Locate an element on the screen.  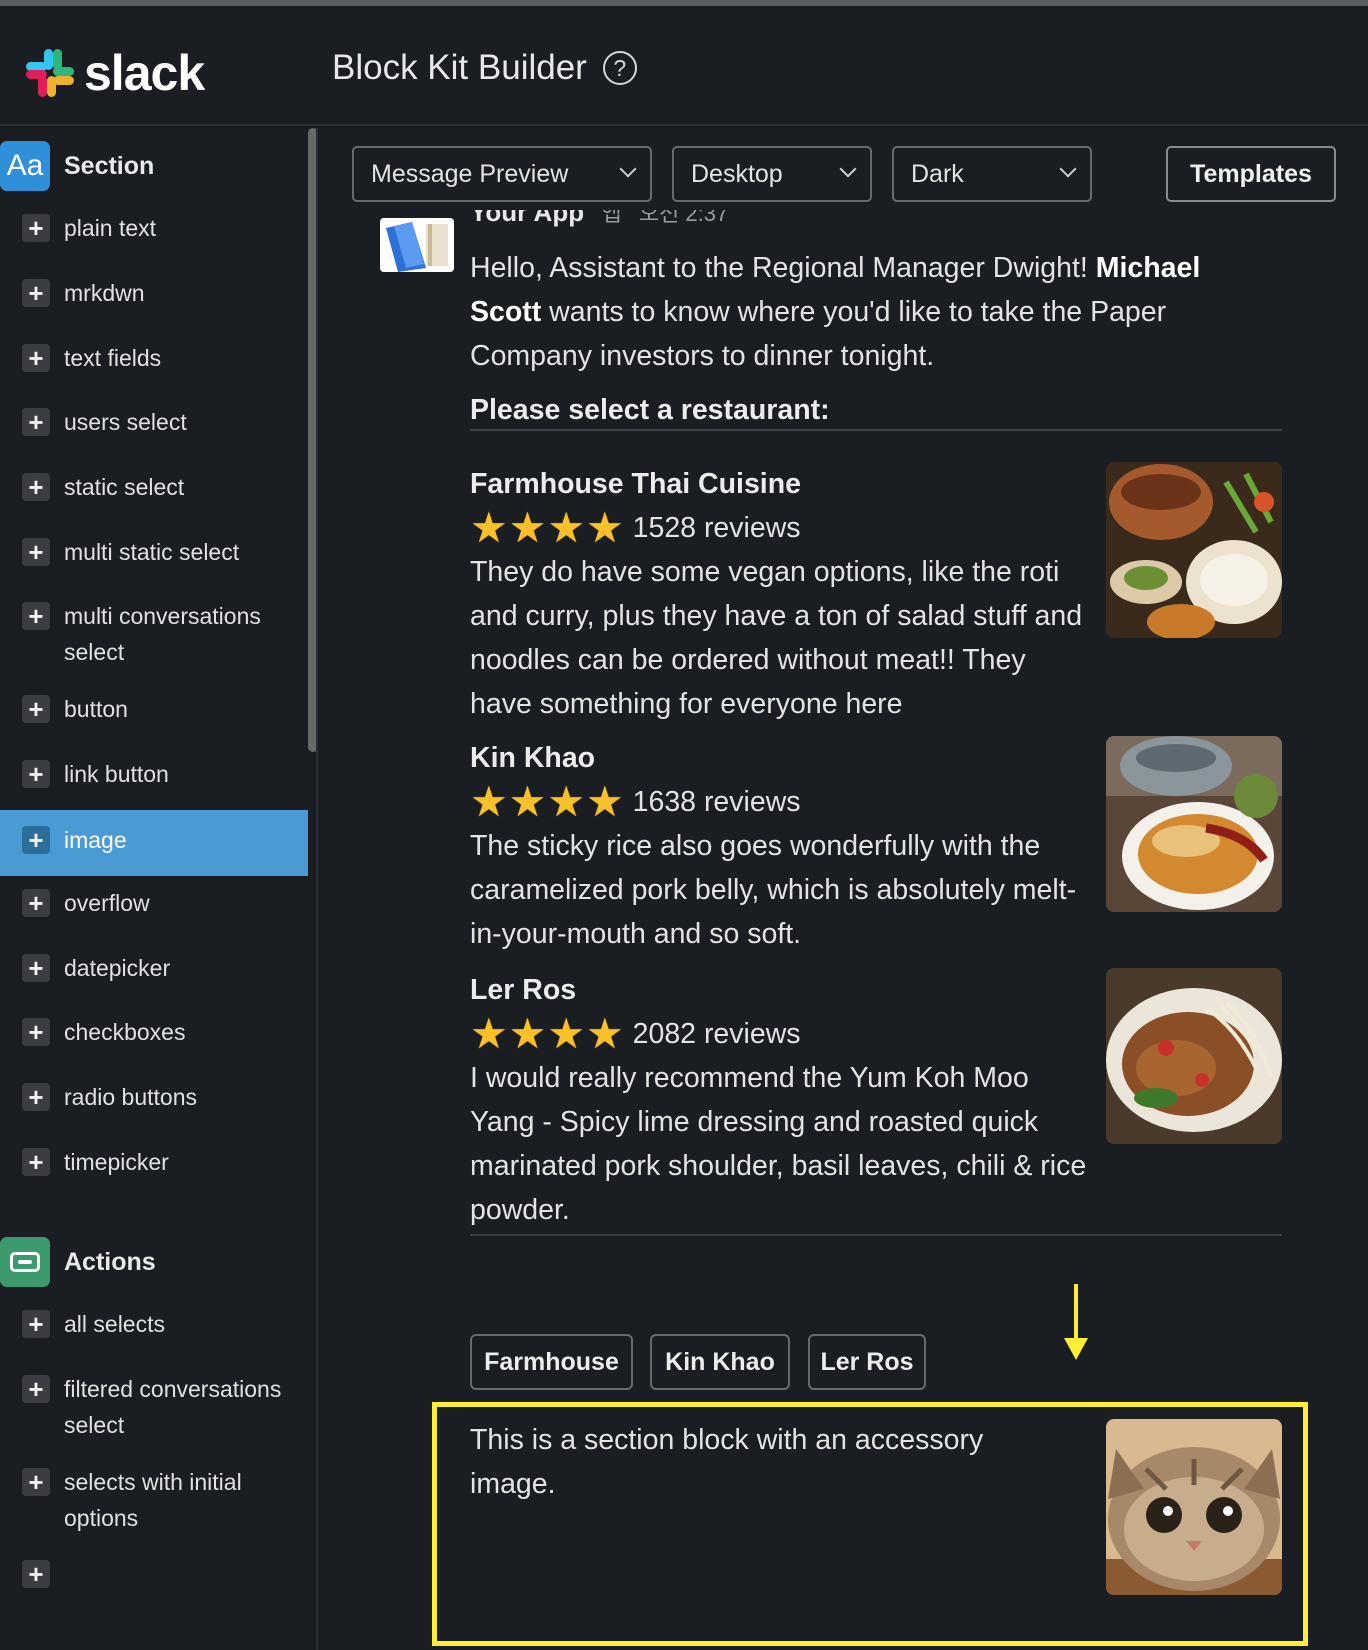
sidebar-scrollbar is located at coordinates (312, 440).